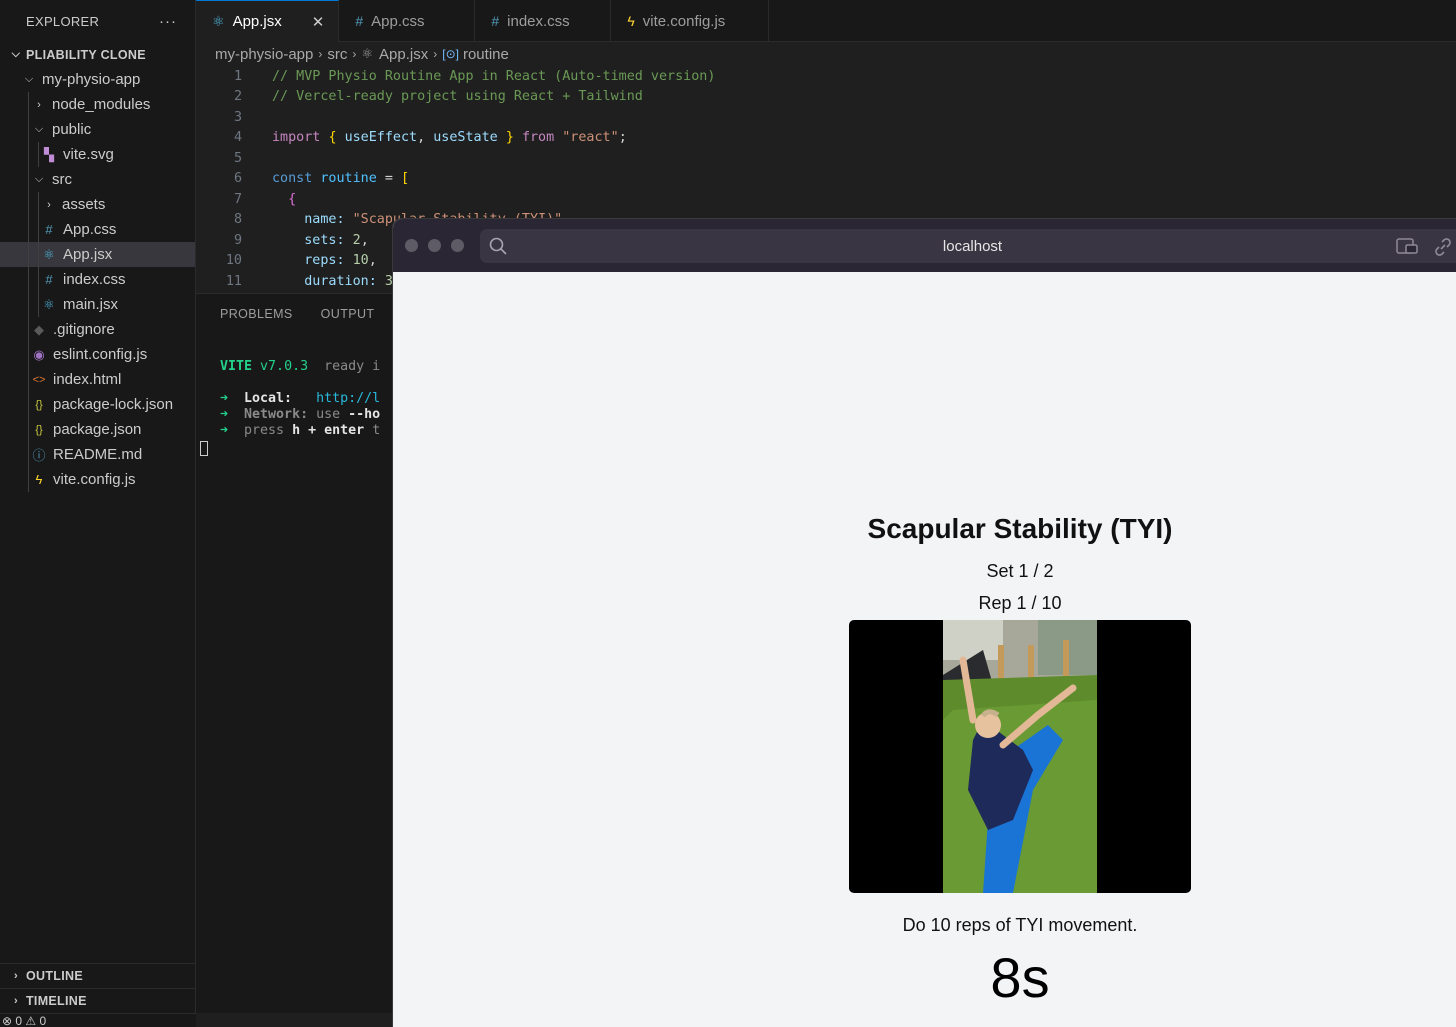 The height and width of the screenshot is (1027, 1456). Describe the element at coordinates (97, 454) in the screenshot. I see `tree-item: ⓘ README.md` at that location.